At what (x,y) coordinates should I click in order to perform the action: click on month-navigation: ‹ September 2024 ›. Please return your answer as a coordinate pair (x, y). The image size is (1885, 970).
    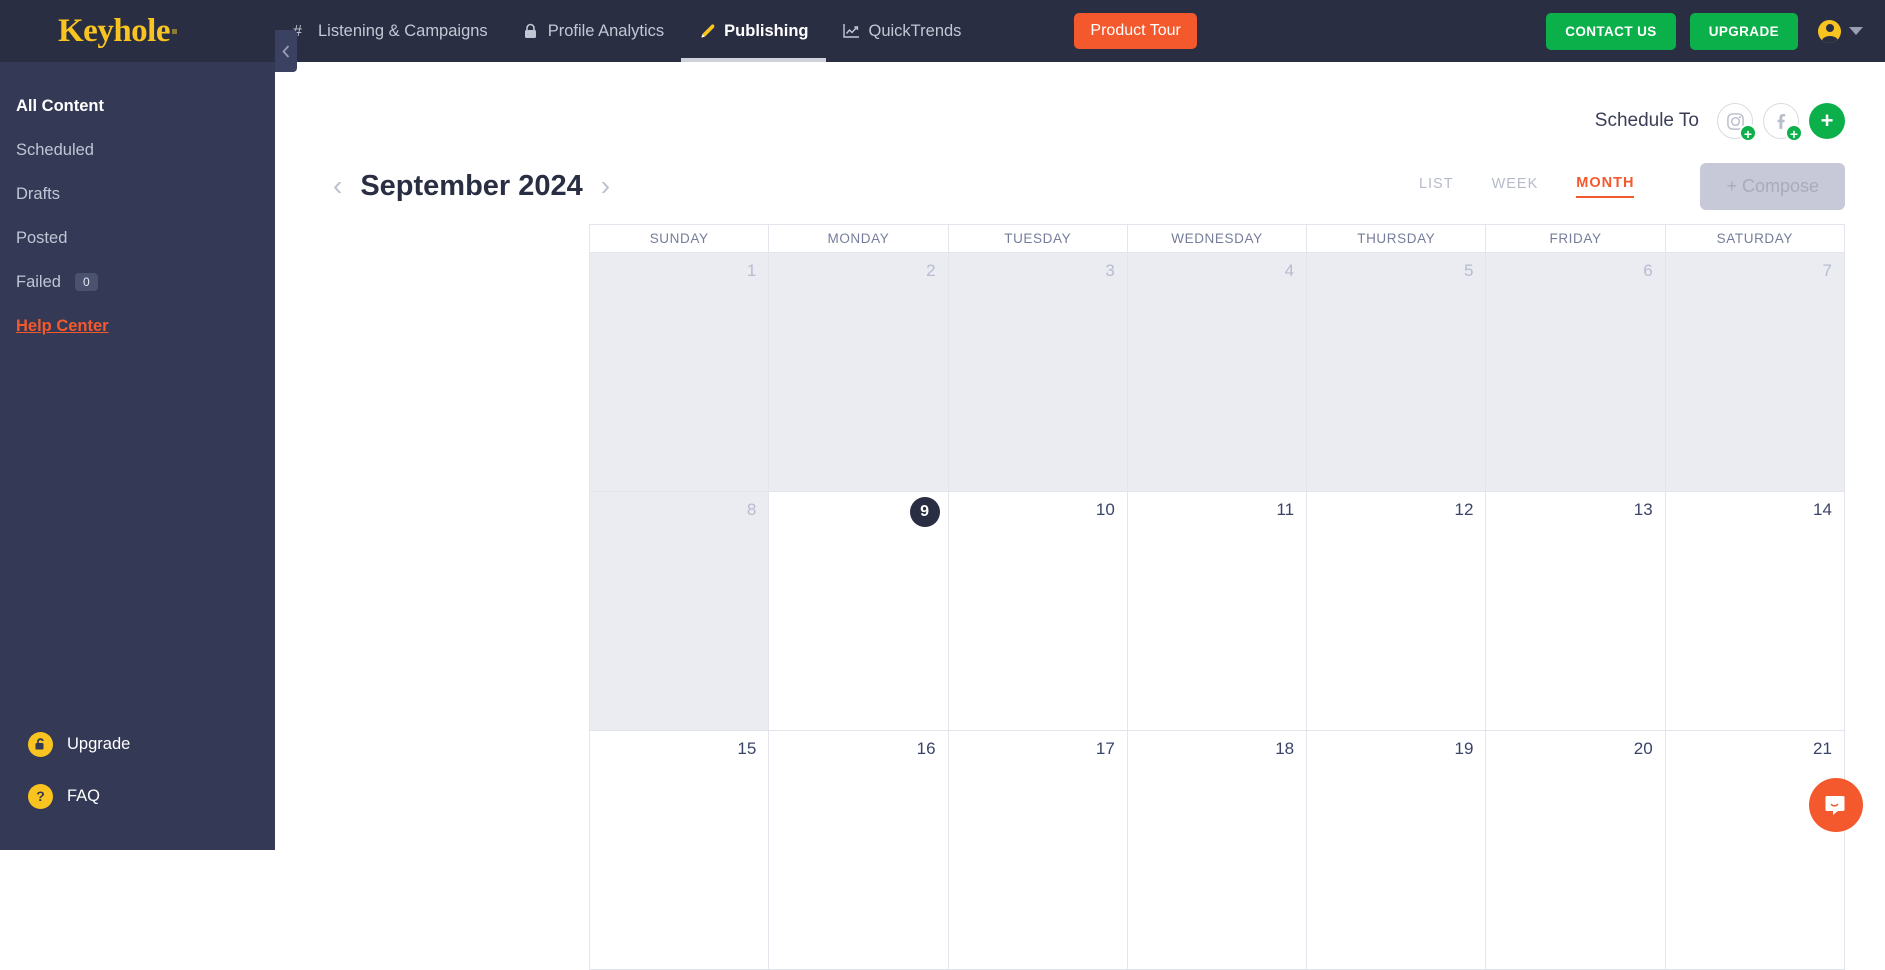
    Looking at the image, I should click on (471, 186).